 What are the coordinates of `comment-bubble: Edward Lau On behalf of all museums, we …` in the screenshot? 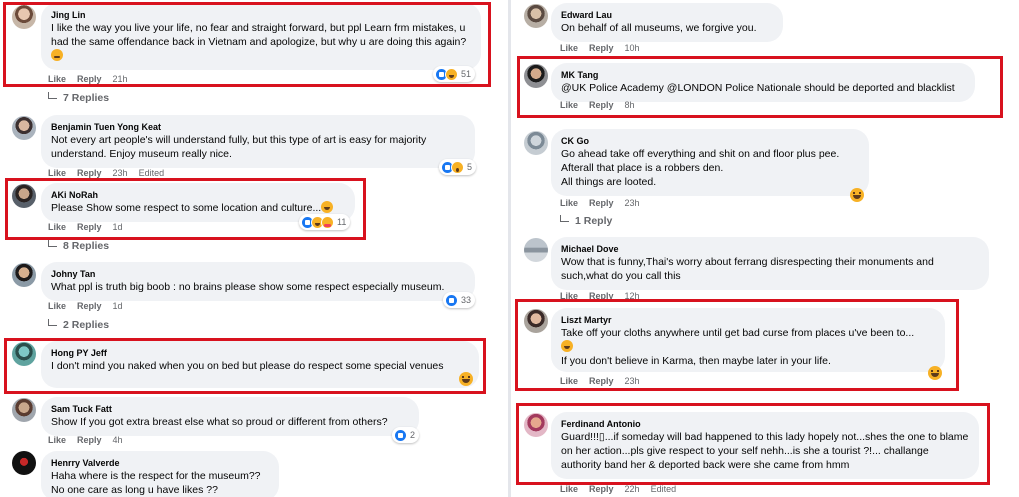 It's located at (667, 22).